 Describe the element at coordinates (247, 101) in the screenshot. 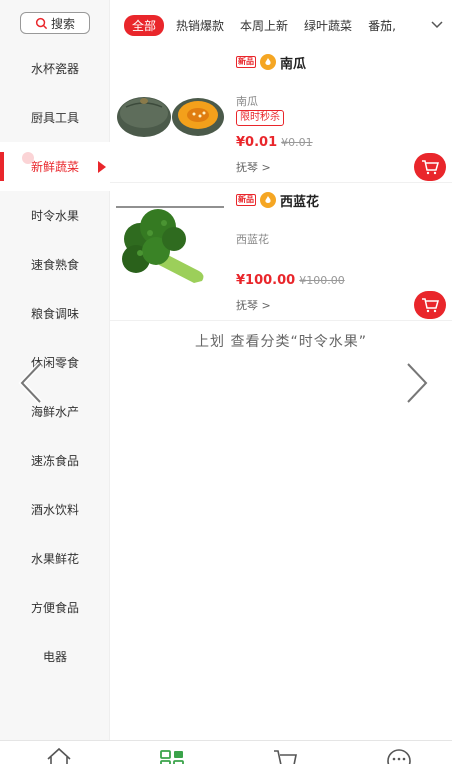

I see `product-subtitle: 南瓜` at that location.